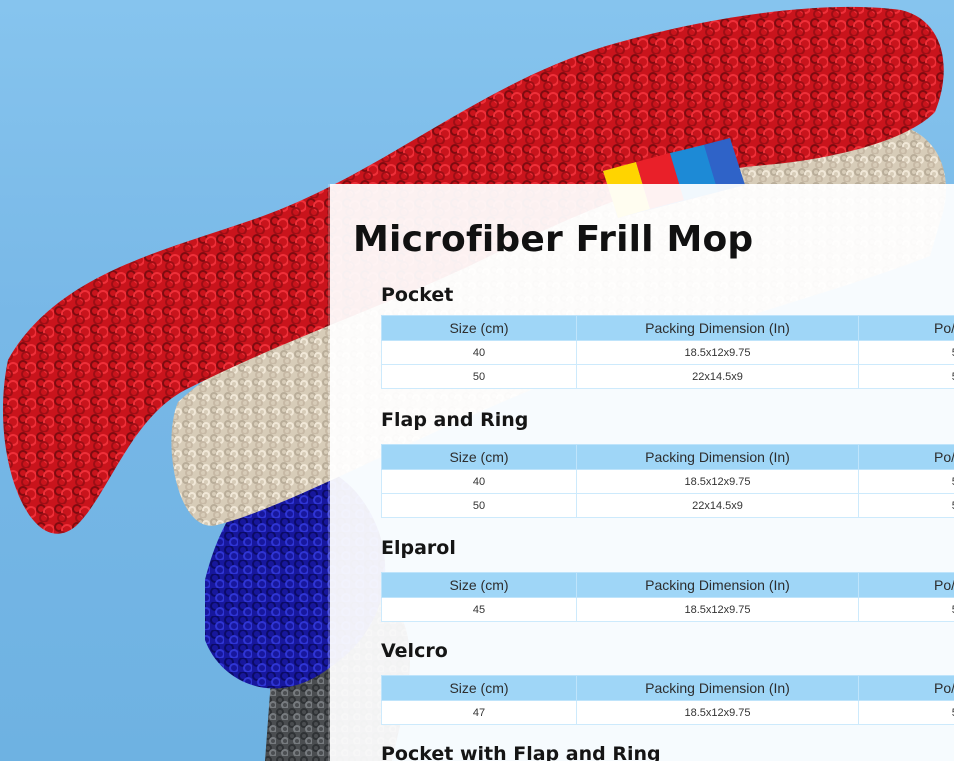 The height and width of the screenshot is (761, 954). I want to click on section-title: Pocket, so click(417, 295).